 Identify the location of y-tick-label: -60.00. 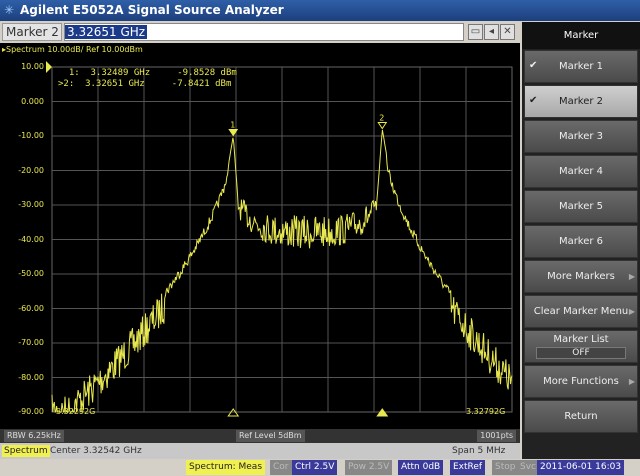
(31, 308).